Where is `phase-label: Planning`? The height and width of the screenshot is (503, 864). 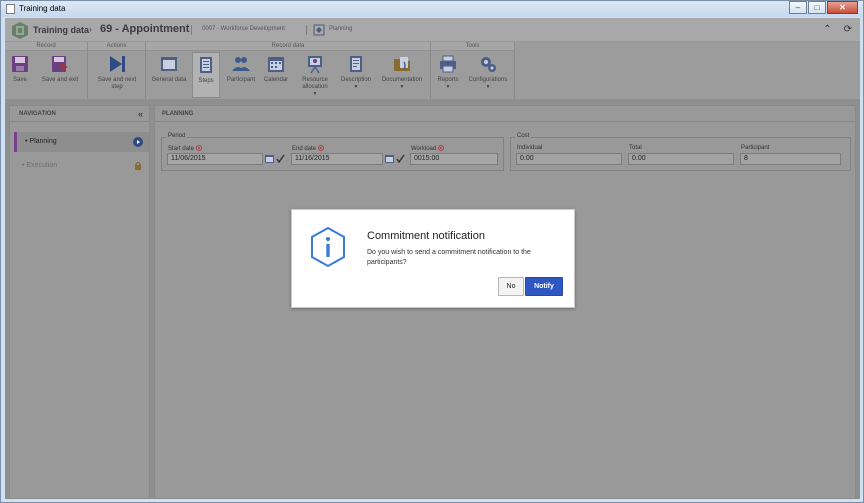 phase-label: Planning is located at coordinates (341, 29).